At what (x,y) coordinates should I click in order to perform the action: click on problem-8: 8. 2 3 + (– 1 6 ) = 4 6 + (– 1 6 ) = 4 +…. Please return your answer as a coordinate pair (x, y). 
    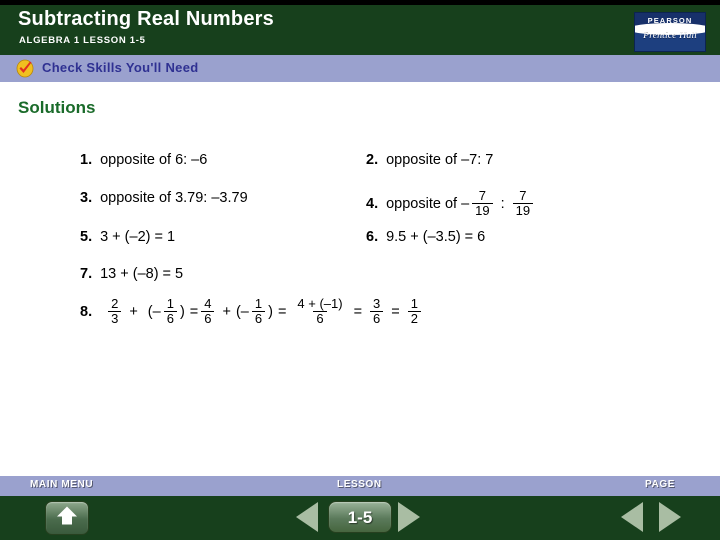
    Looking at the image, I should click on (252, 311).